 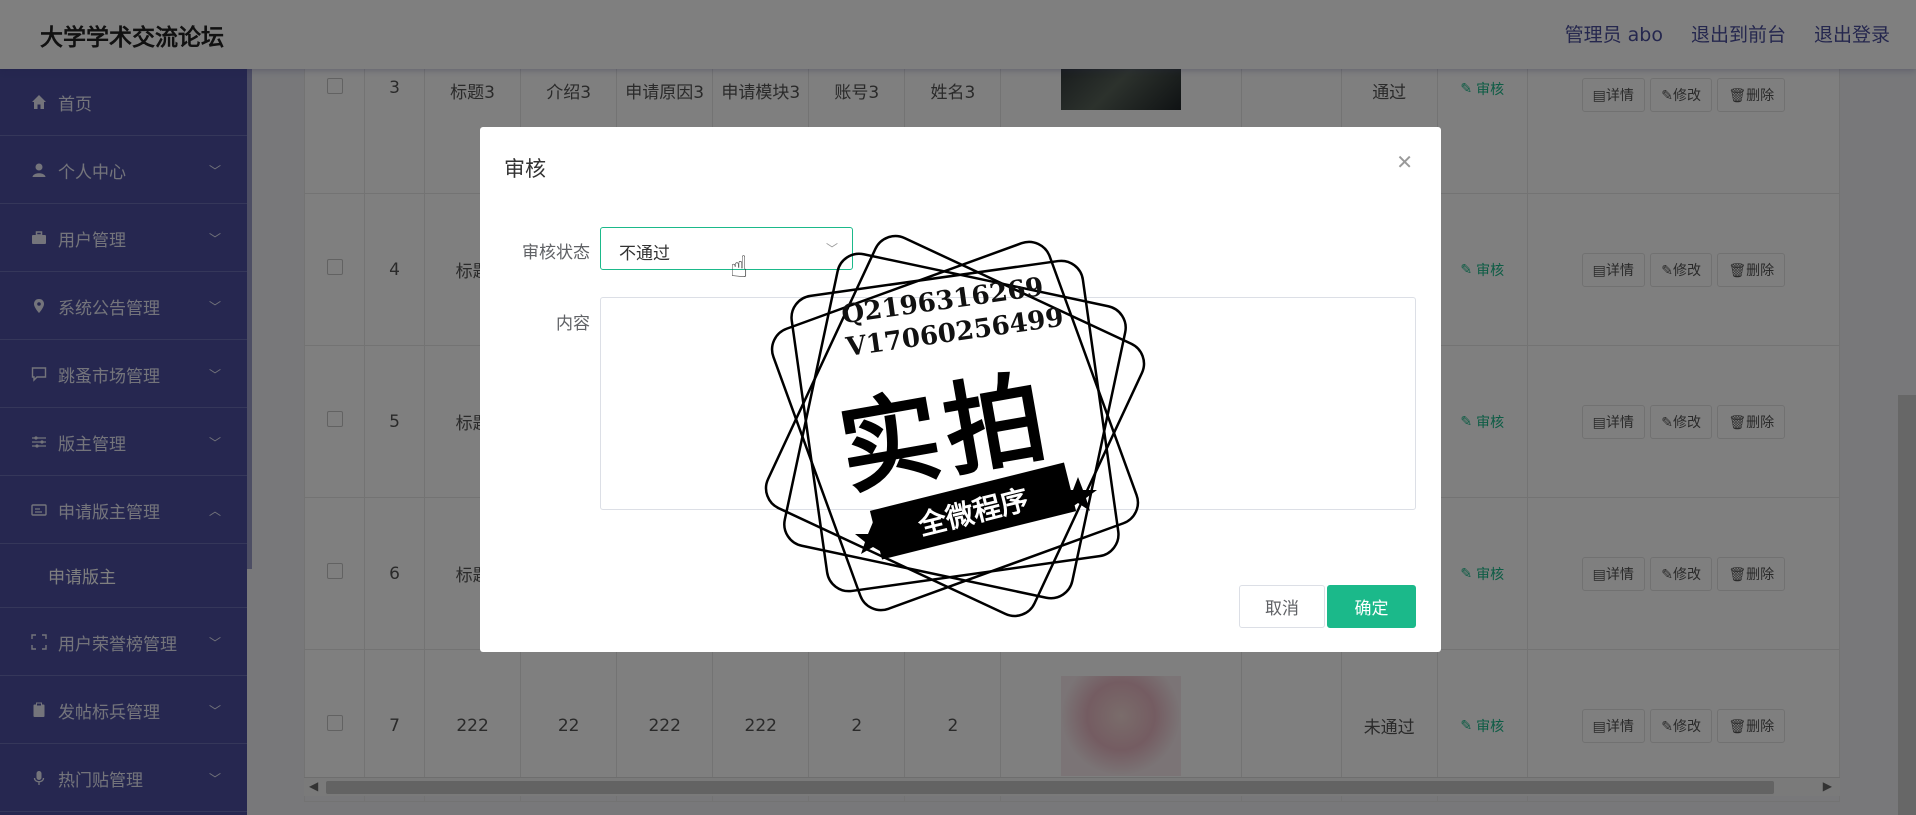 What do you see at coordinates (1371, 606) in the screenshot?
I see `confirm-button: 确定` at bounding box center [1371, 606].